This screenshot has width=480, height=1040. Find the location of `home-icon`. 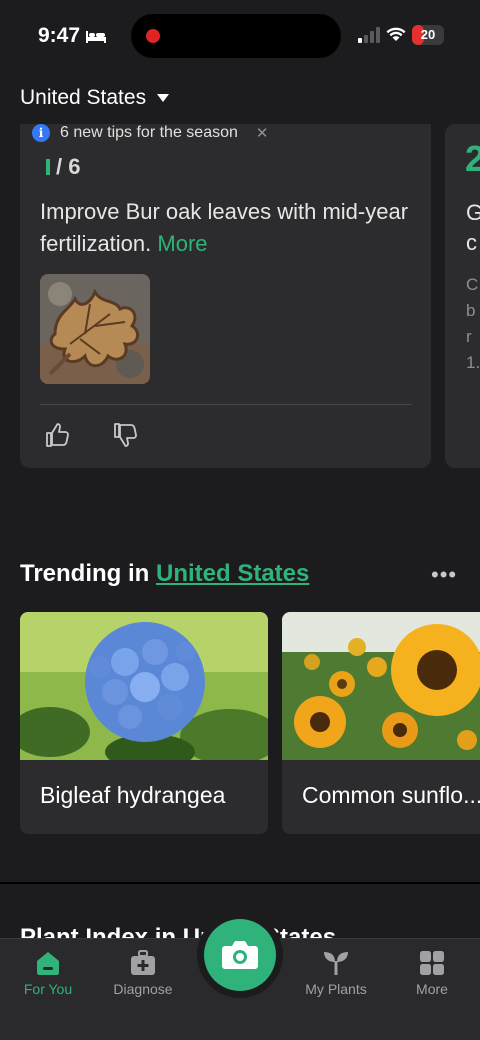

home-icon is located at coordinates (48, 963).